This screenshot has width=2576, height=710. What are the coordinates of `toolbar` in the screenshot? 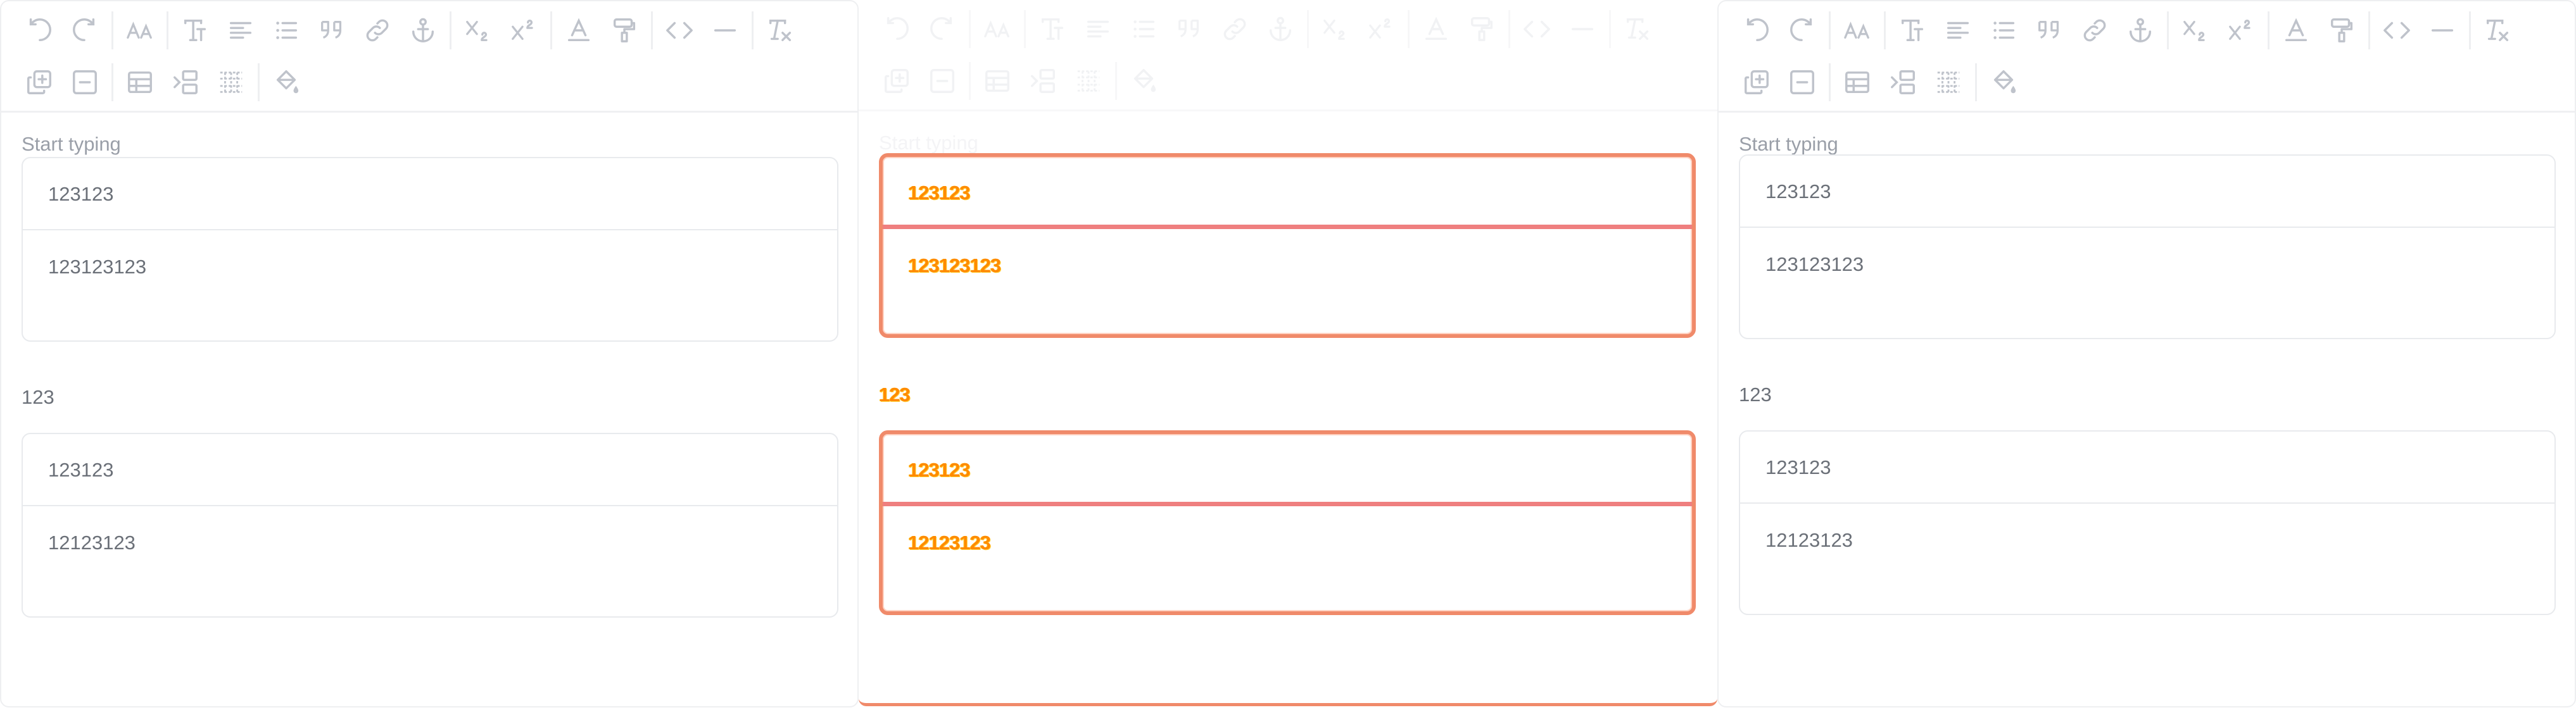 It's located at (1288, 55).